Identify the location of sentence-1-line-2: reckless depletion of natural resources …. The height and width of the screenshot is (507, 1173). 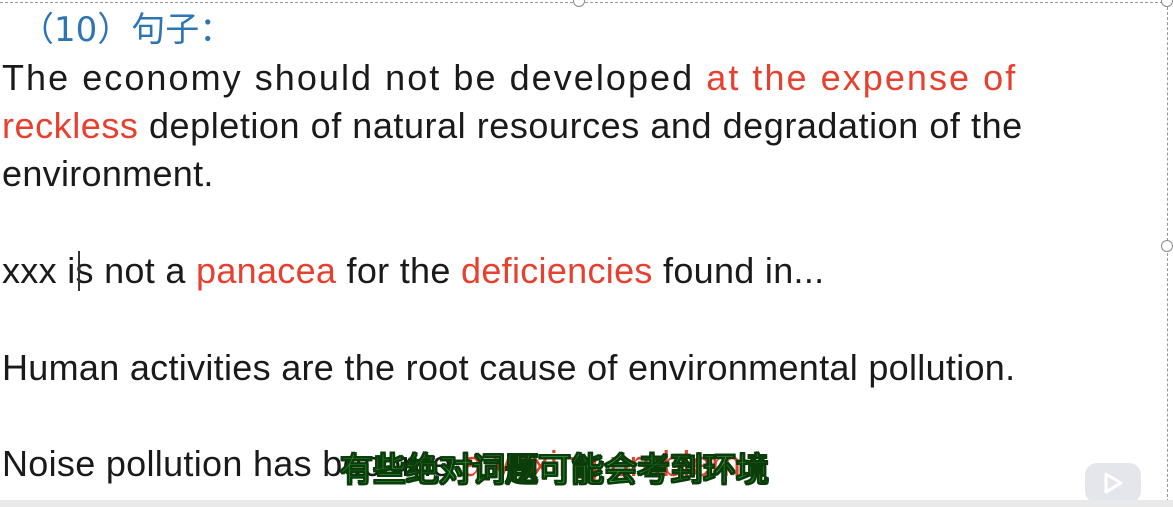
(512, 126).